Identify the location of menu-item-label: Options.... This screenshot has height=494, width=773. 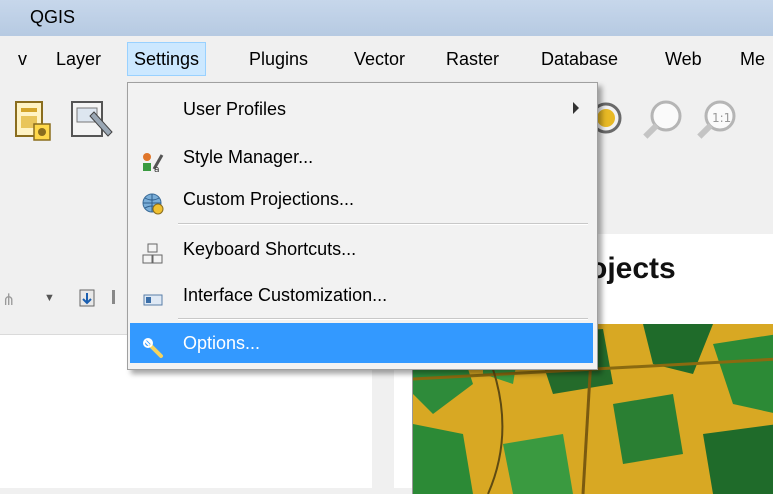
(222, 343).